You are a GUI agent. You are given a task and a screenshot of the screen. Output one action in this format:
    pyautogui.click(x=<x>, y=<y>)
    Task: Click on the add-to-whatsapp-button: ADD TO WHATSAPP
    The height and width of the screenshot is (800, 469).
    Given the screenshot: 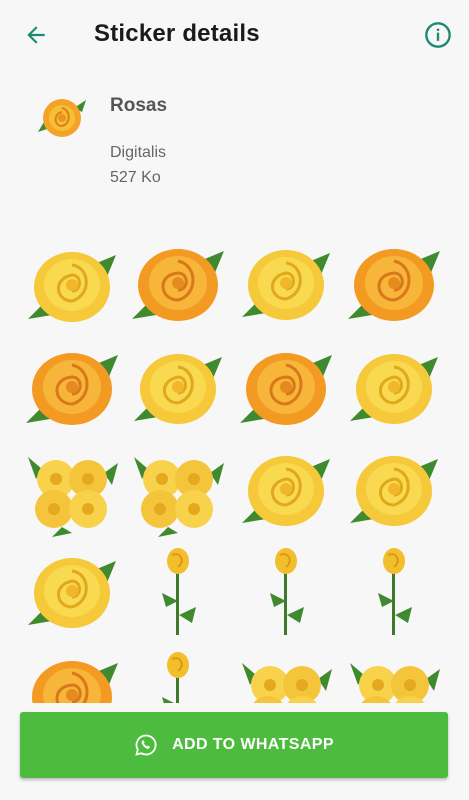 What is the action you would take?
    pyautogui.click(x=234, y=745)
    